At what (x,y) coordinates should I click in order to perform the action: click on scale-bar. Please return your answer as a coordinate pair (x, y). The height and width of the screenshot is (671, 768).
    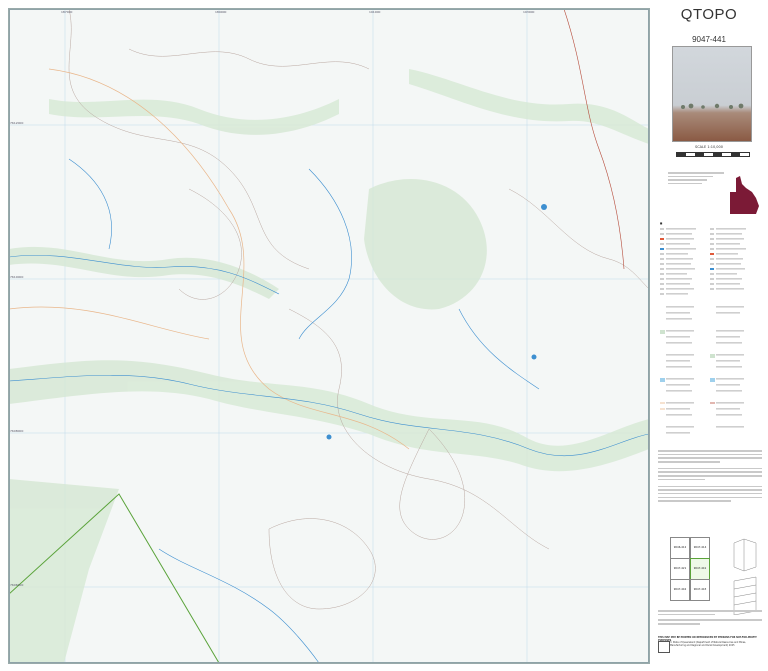
    Looking at the image, I should click on (713, 154).